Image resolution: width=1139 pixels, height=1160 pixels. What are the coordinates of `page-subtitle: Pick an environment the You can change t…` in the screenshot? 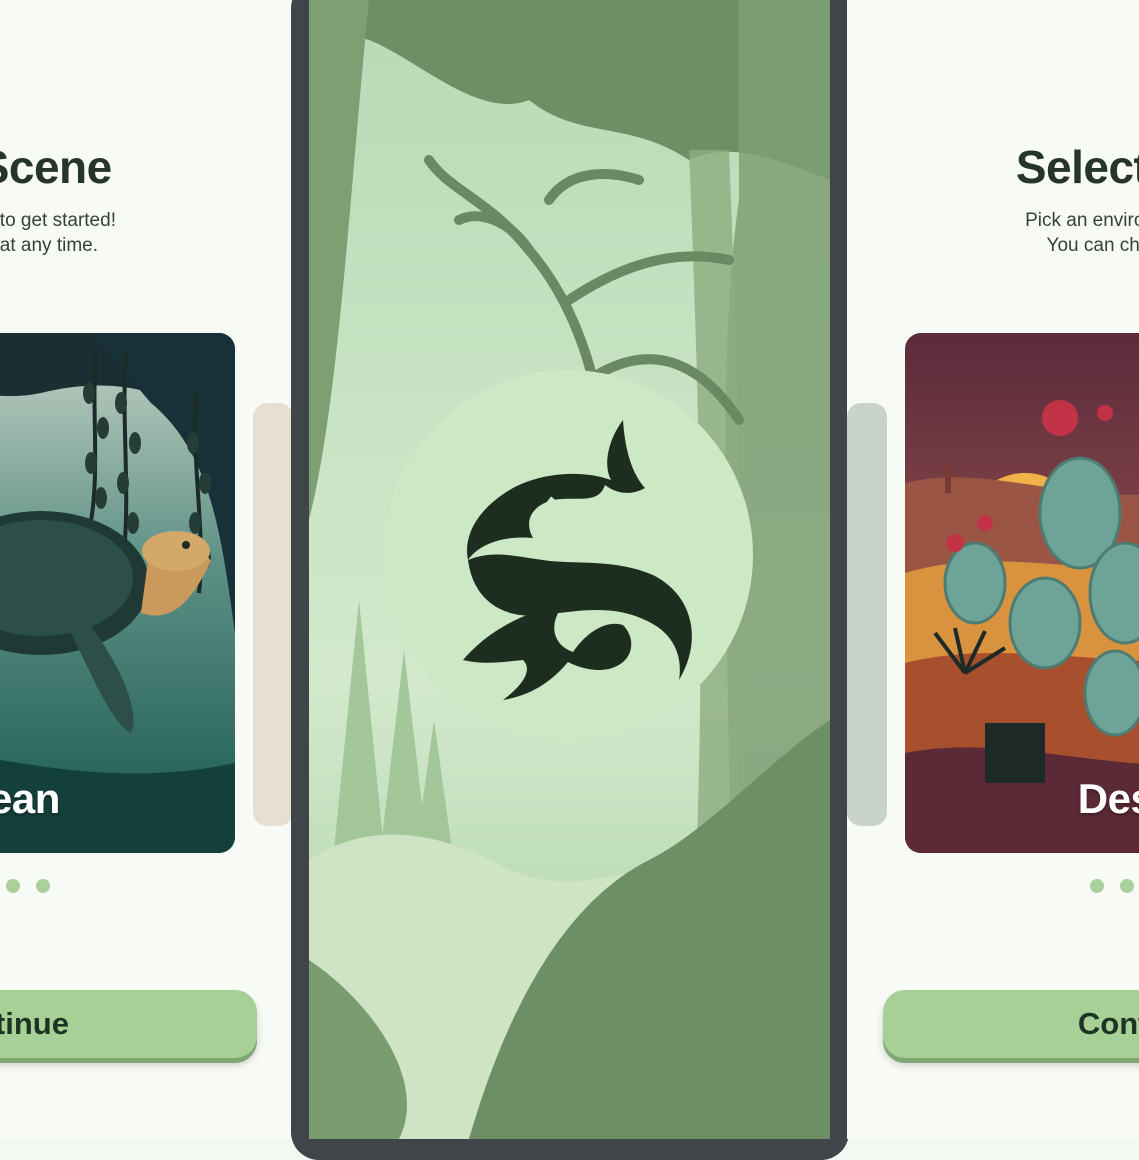 It's located at (993, 233).